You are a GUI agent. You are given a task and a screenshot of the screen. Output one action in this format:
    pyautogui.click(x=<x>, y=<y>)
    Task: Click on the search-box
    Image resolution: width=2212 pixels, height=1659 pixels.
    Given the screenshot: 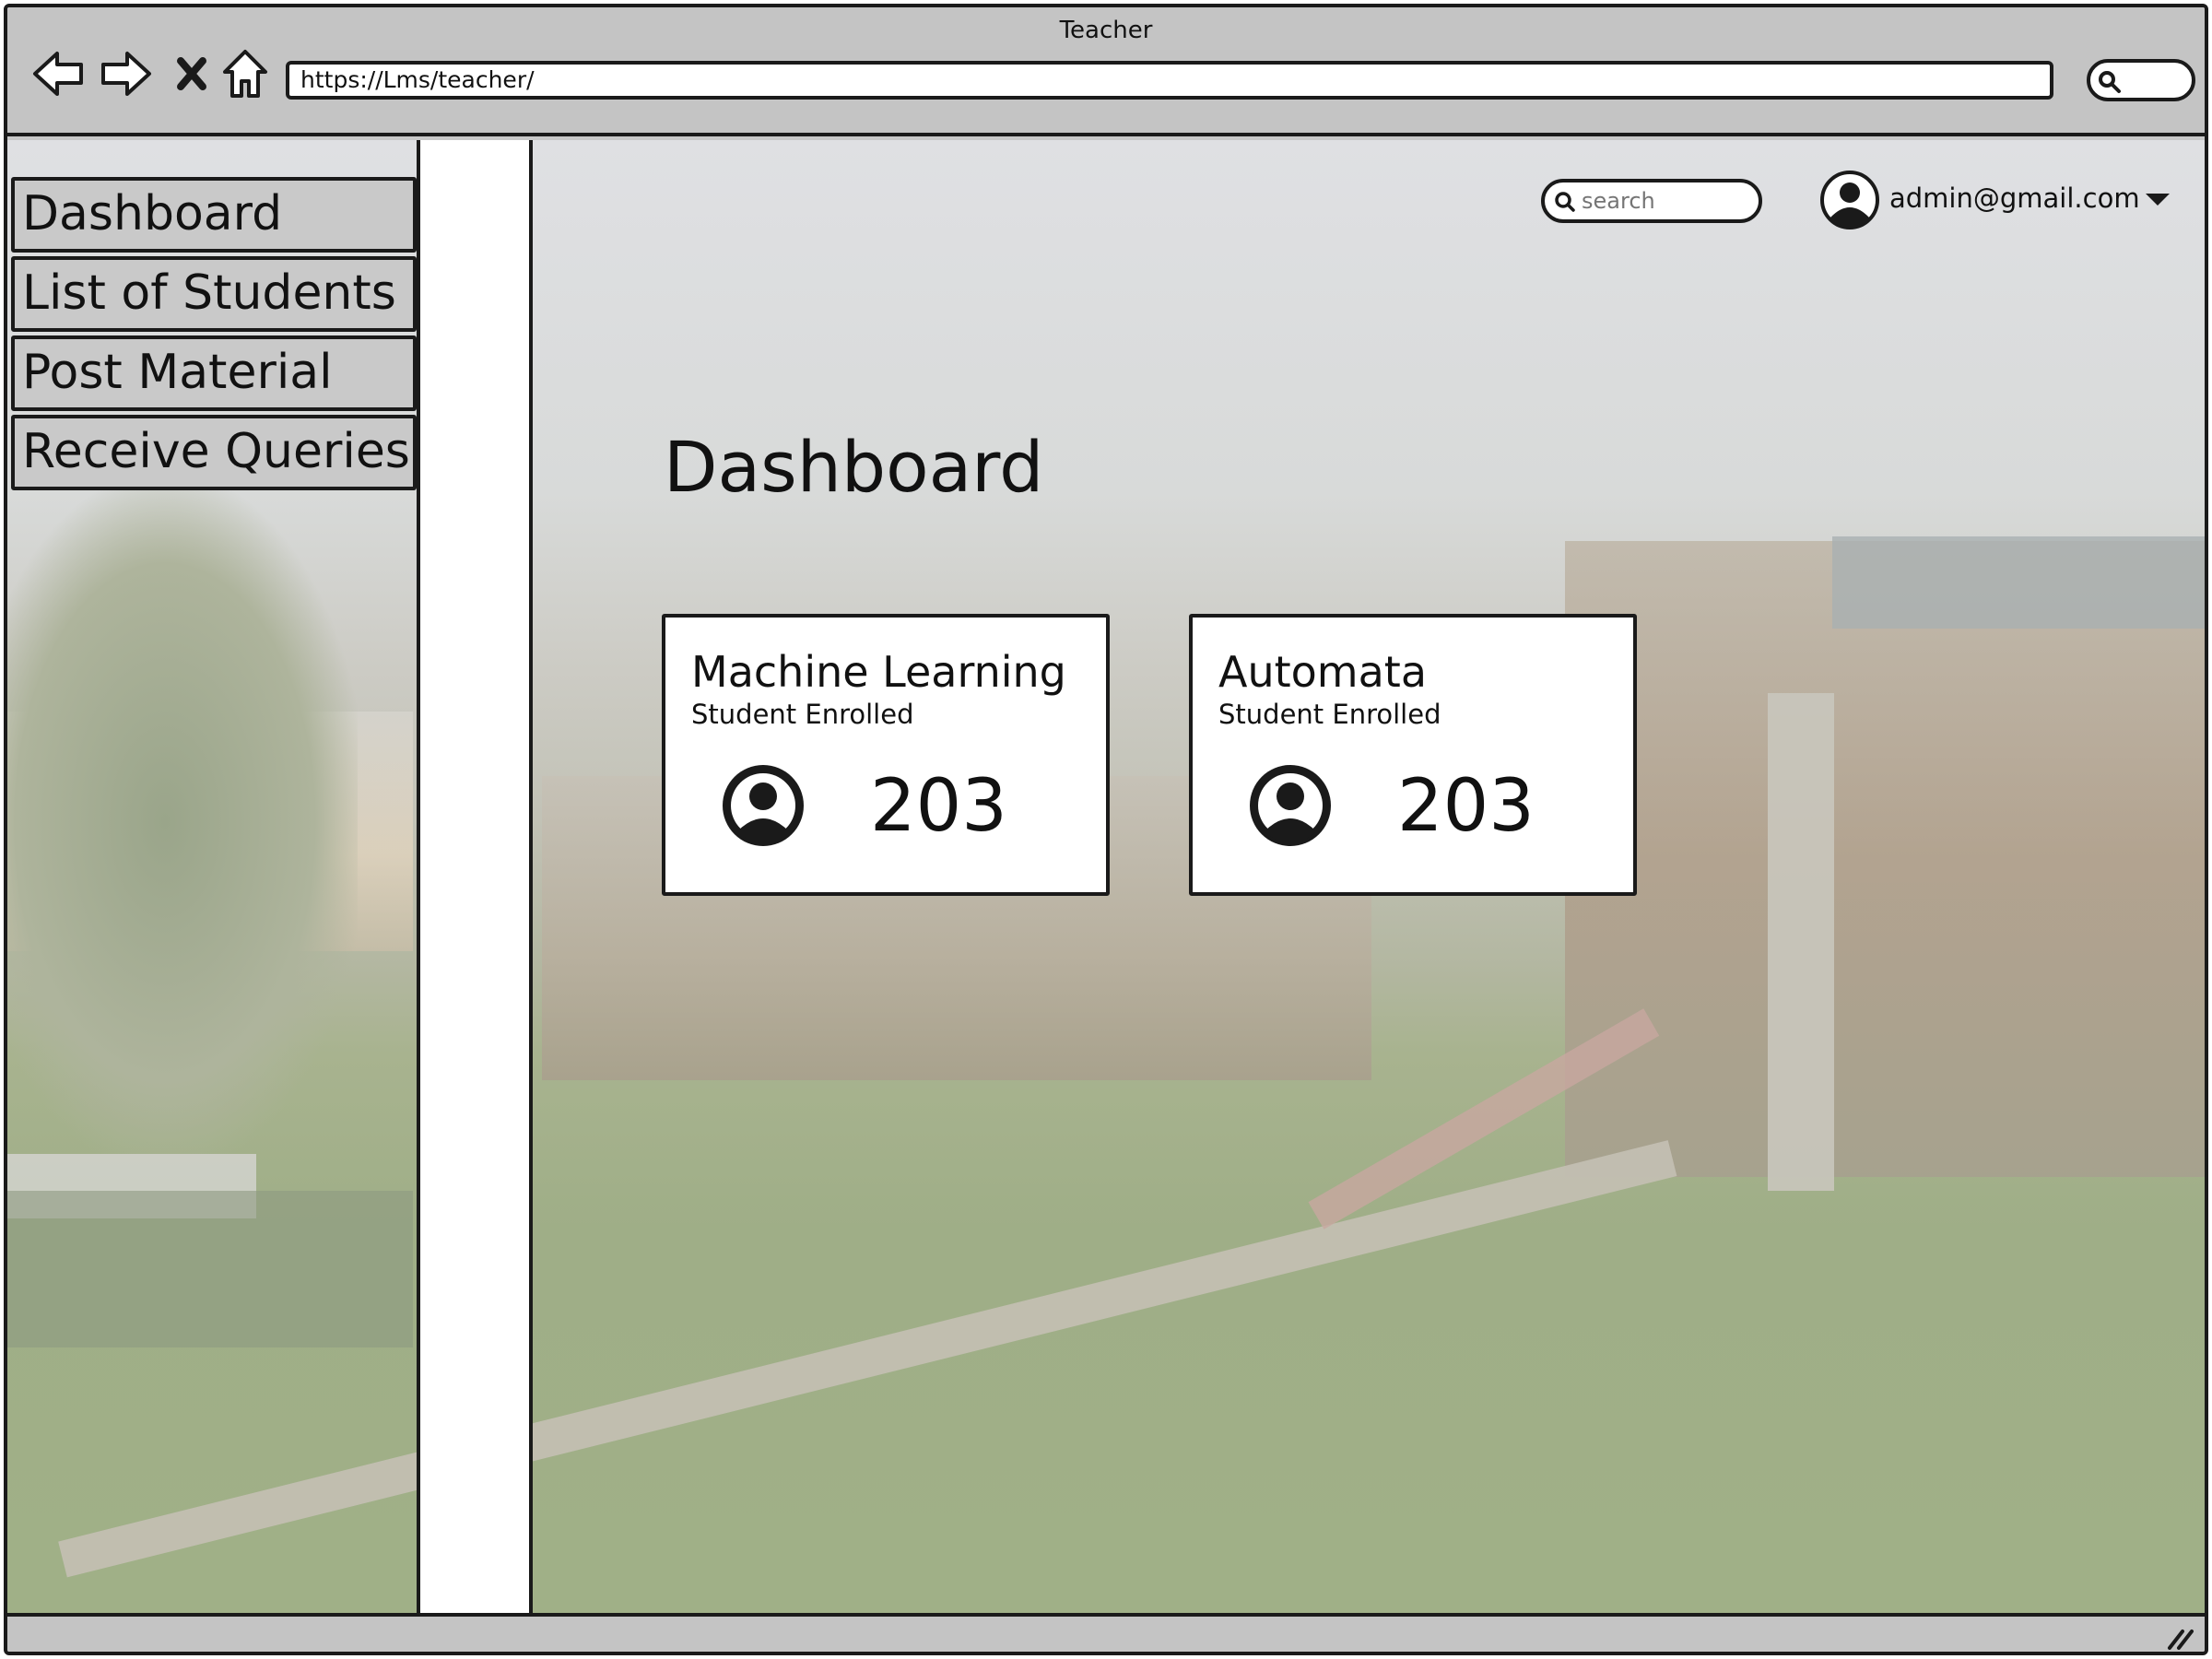 What is the action you would take?
    pyautogui.click(x=1651, y=201)
    